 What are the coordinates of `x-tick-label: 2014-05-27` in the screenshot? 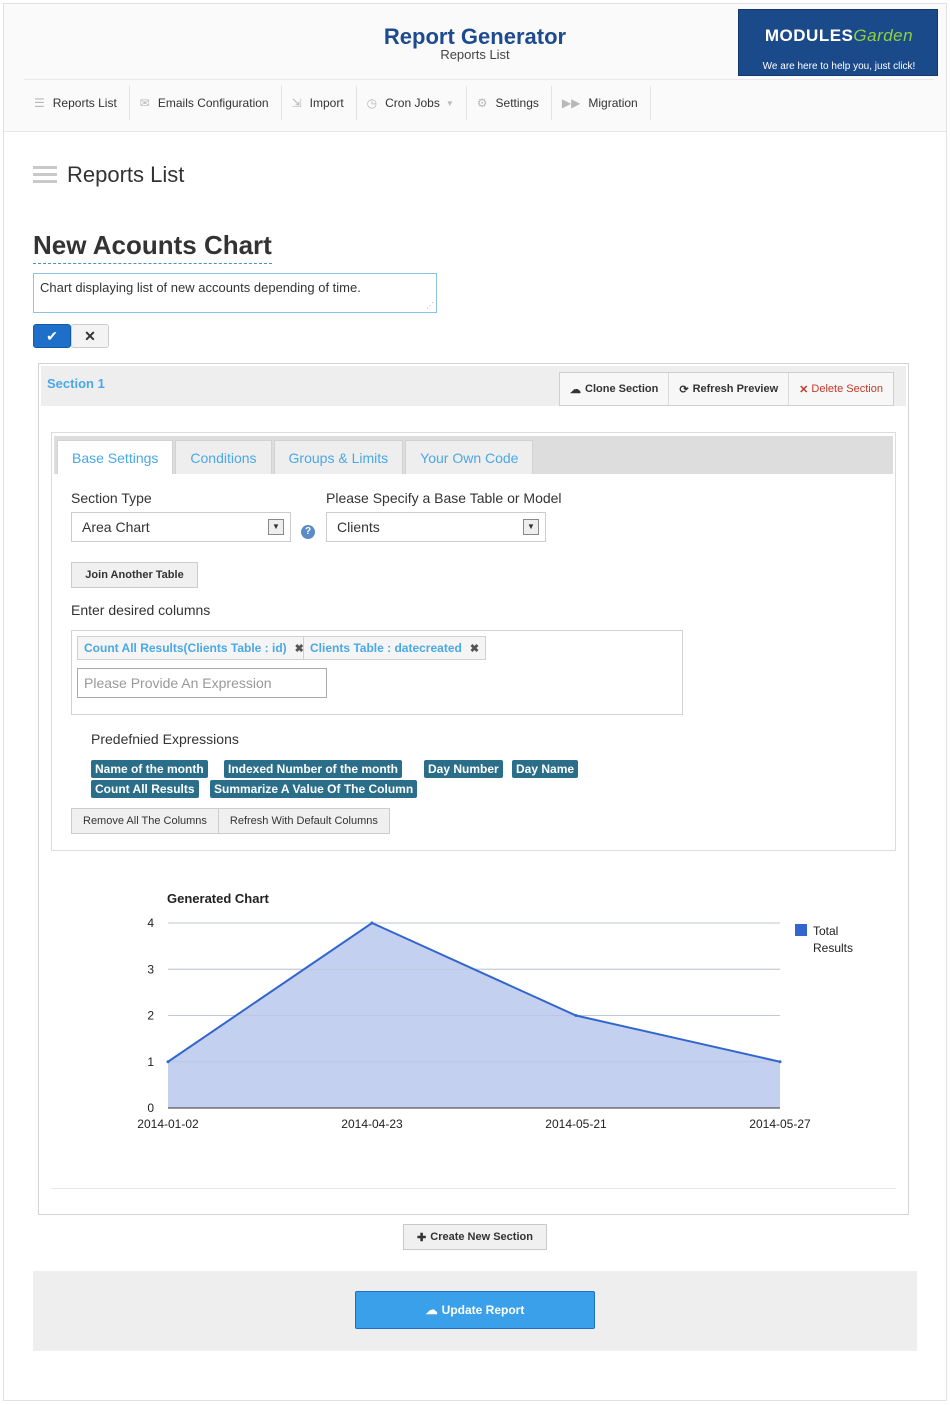 It's located at (780, 1124).